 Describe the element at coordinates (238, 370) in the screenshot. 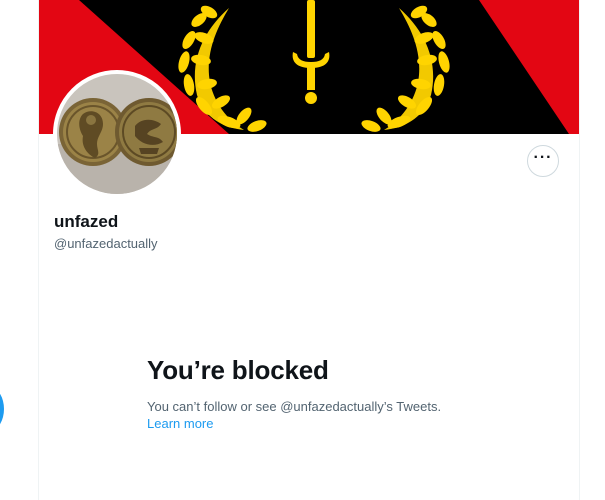

I see `blocked-title: You’re blocked` at that location.